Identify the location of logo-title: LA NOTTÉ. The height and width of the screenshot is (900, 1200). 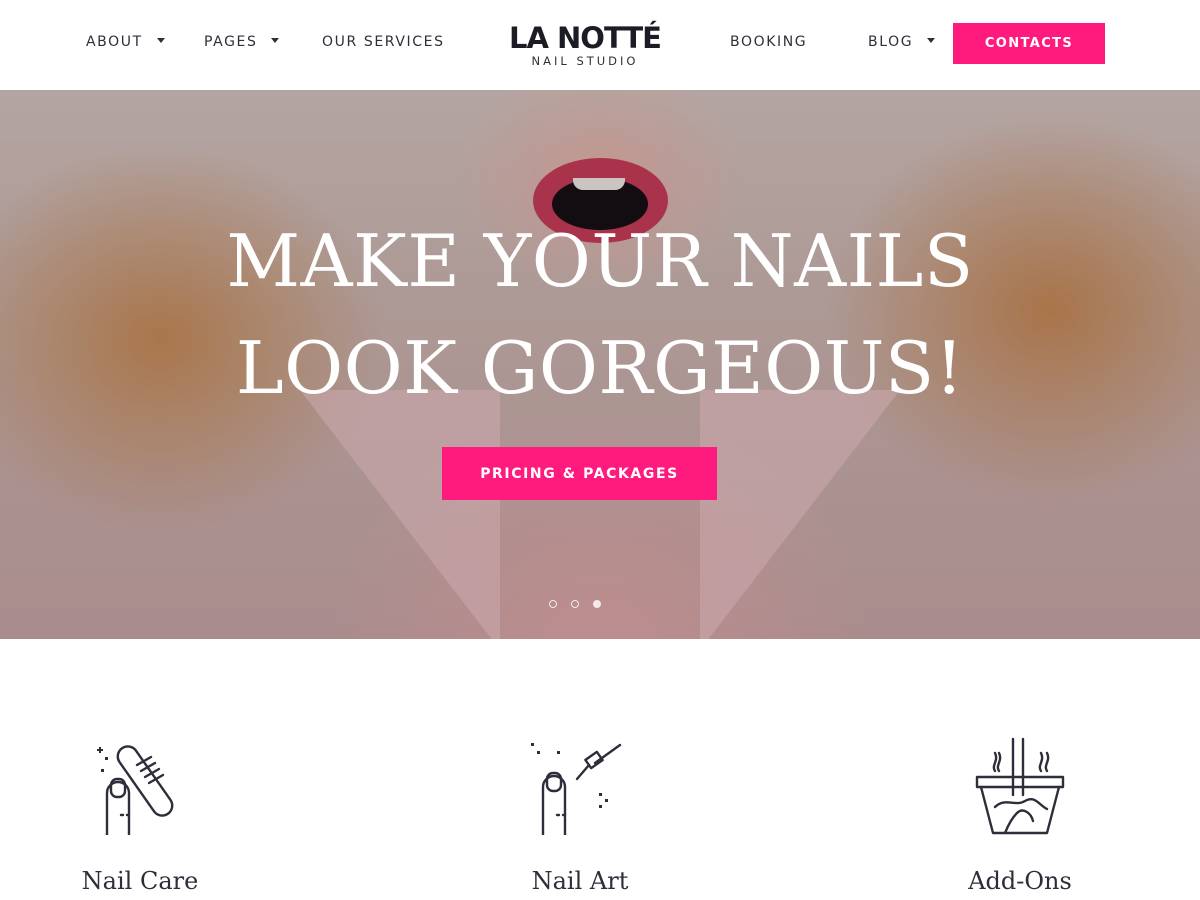
(585, 38).